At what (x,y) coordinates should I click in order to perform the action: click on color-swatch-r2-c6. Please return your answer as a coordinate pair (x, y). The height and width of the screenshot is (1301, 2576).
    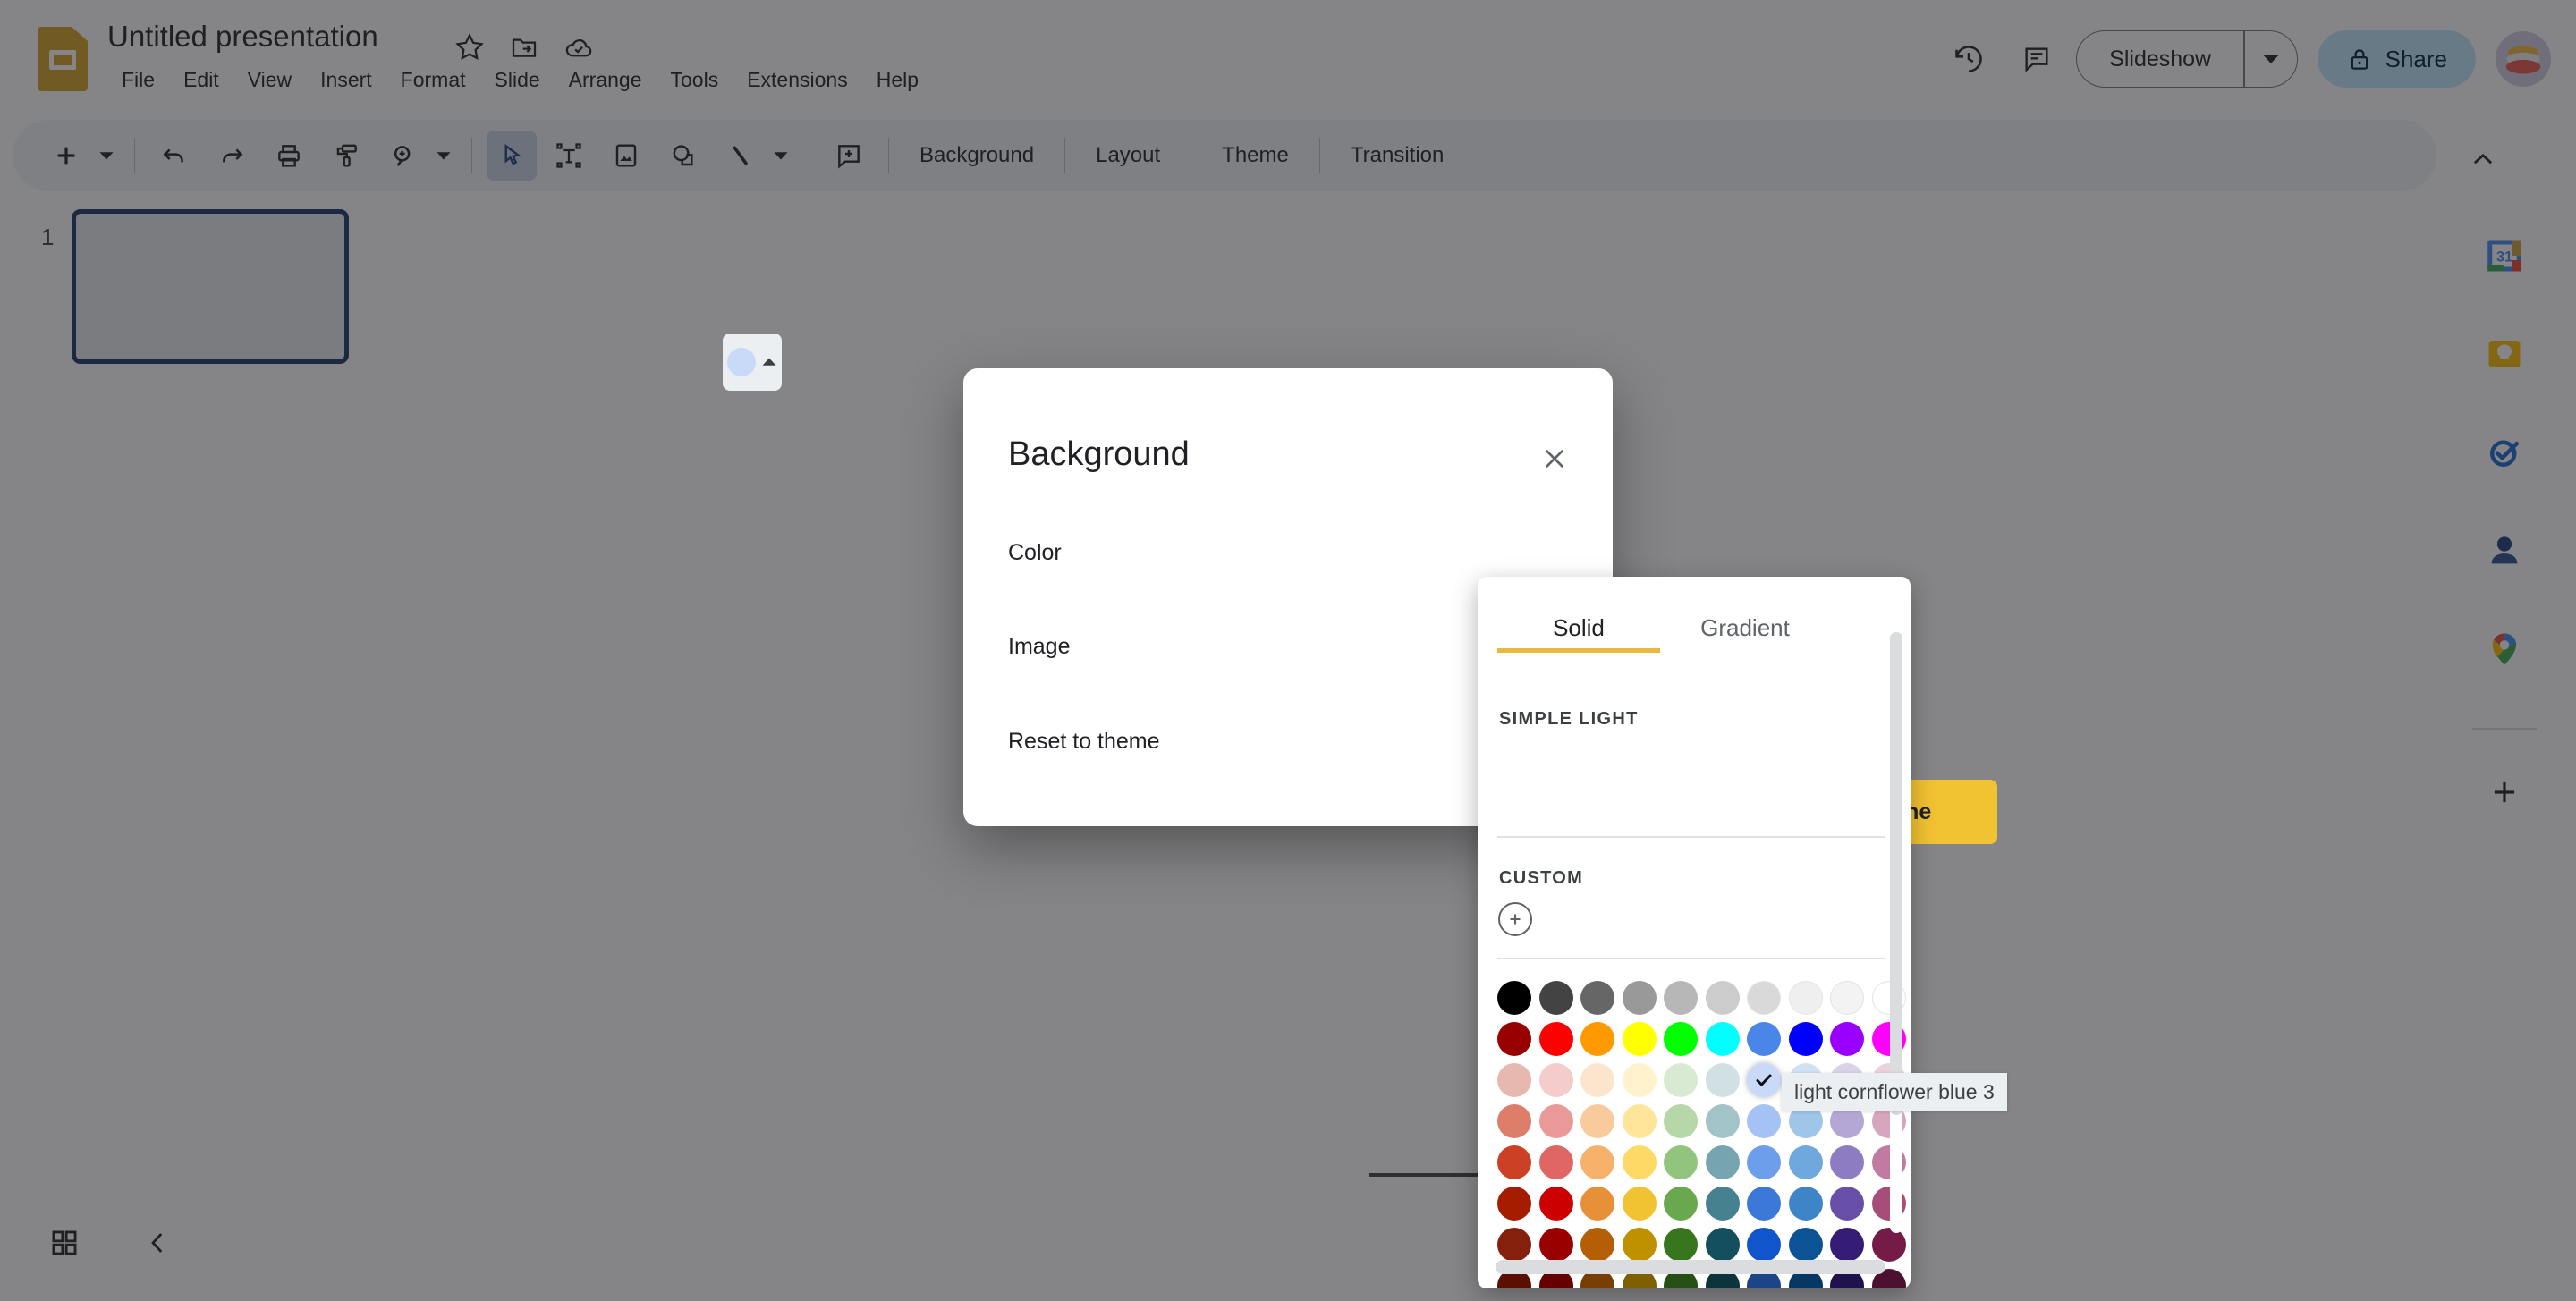
    Looking at the image, I should click on (1764, 1080).